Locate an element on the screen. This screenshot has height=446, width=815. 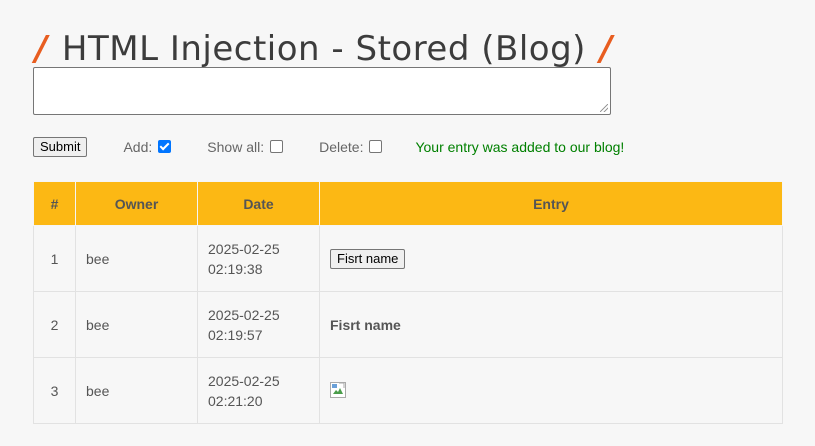
column-header-entry: Entry is located at coordinates (551, 203).